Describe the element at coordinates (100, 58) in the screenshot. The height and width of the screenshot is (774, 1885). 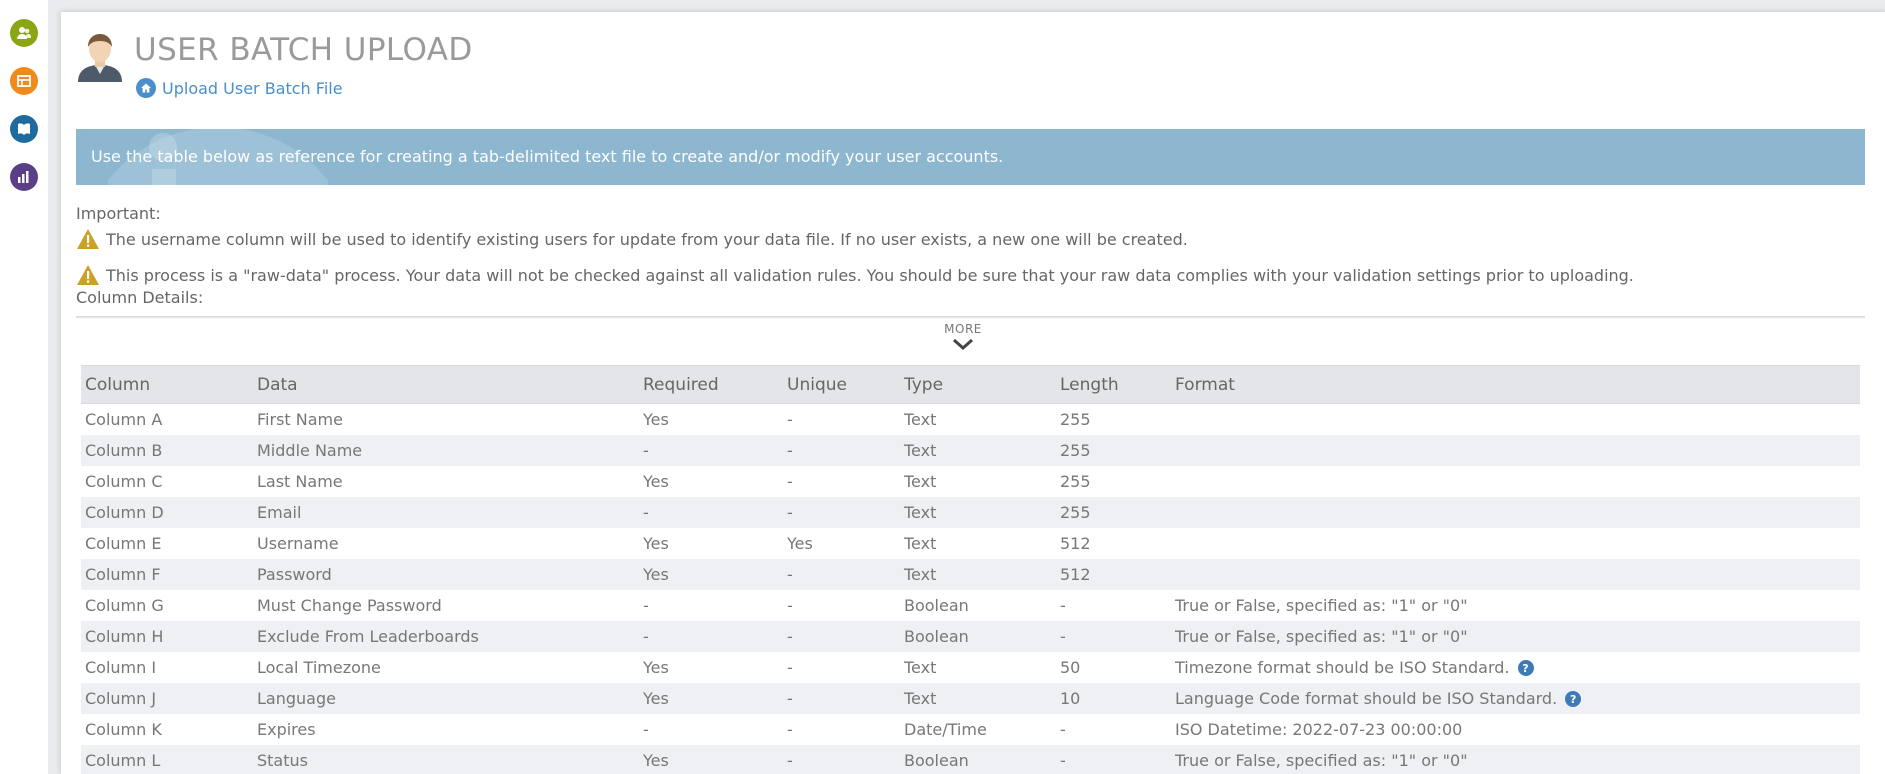
I see `user-avatar-icon` at that location.